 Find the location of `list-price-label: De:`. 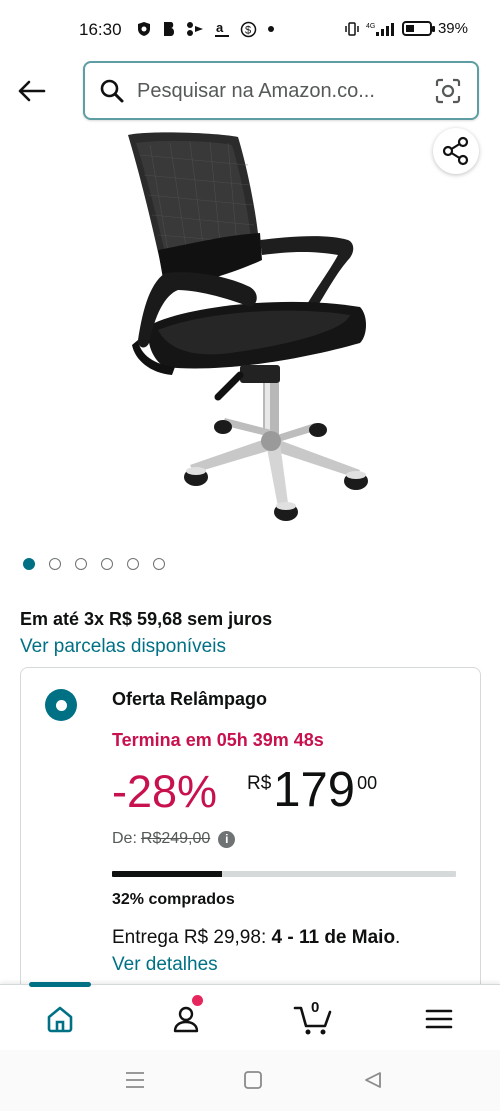

list-price-label: De: is located at coordinates (124, 838).